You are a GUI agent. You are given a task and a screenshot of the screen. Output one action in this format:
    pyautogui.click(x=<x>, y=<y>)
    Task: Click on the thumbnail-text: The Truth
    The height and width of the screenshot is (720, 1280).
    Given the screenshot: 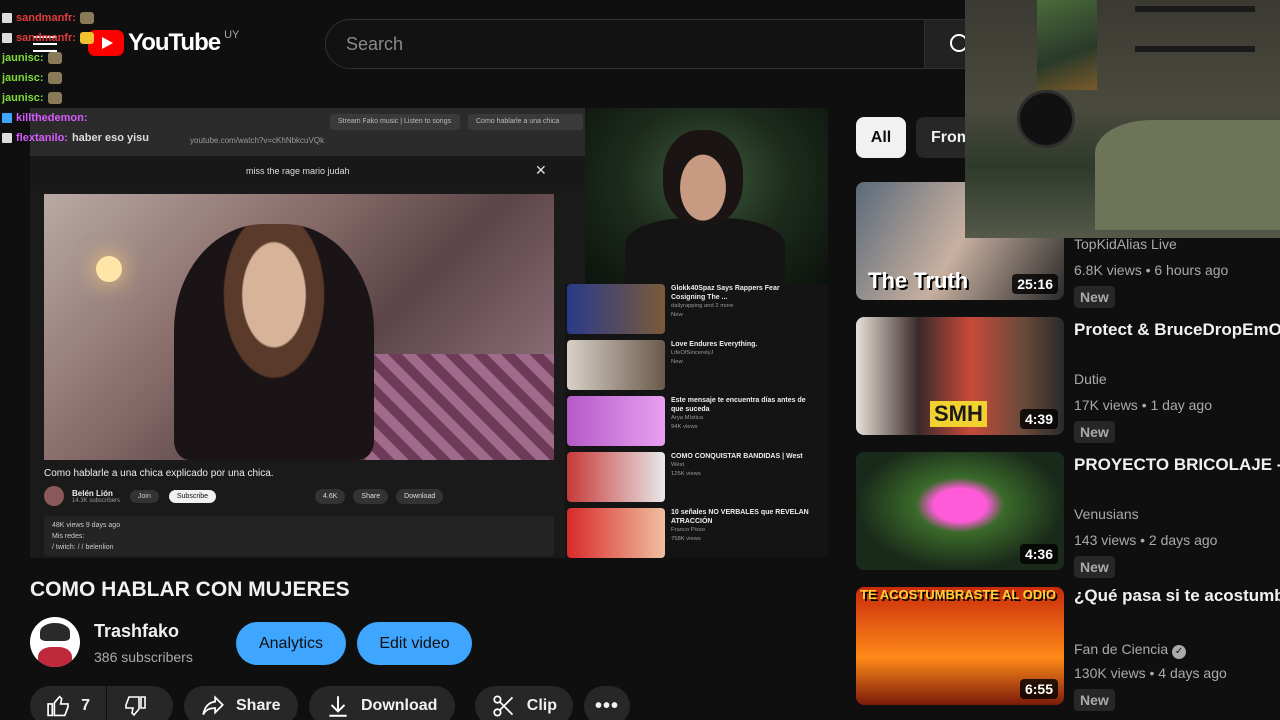 What is the action you would take?
    pyautogui.click(x=918, y=280)
    